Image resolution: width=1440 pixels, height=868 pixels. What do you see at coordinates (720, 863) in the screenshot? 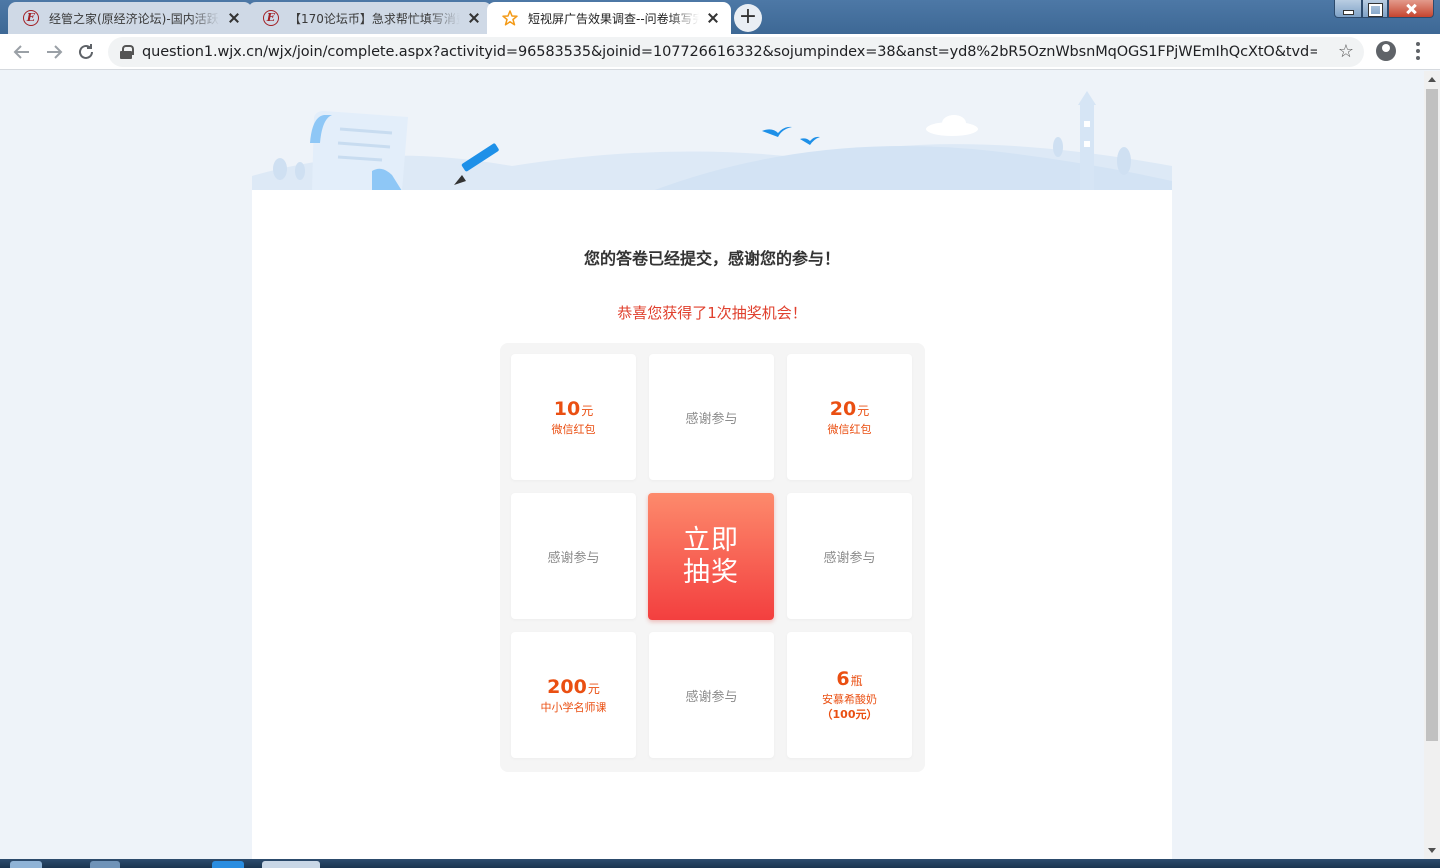
I see `os-taskbar` at bounding box center [720, 863].